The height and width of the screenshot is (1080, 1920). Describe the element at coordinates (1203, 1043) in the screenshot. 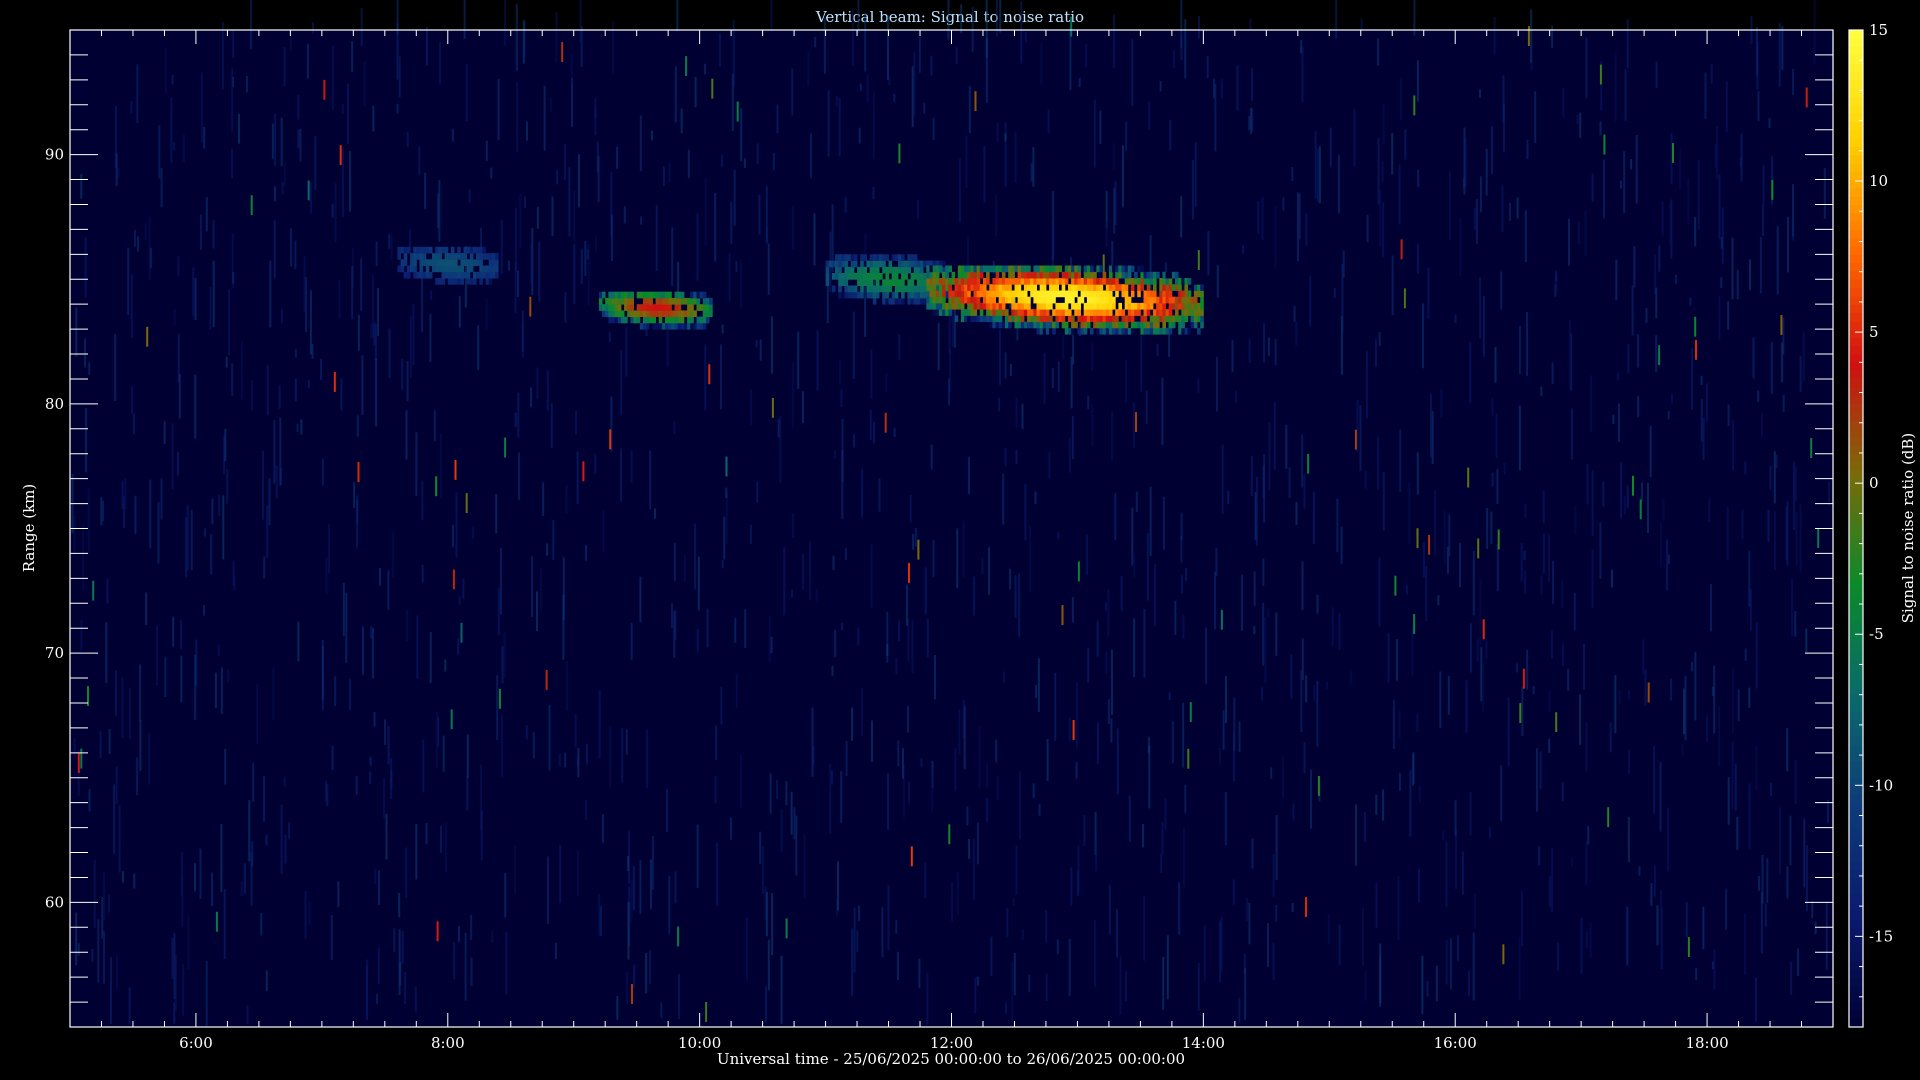

I see `x-tick-label: 14:00` at that location.